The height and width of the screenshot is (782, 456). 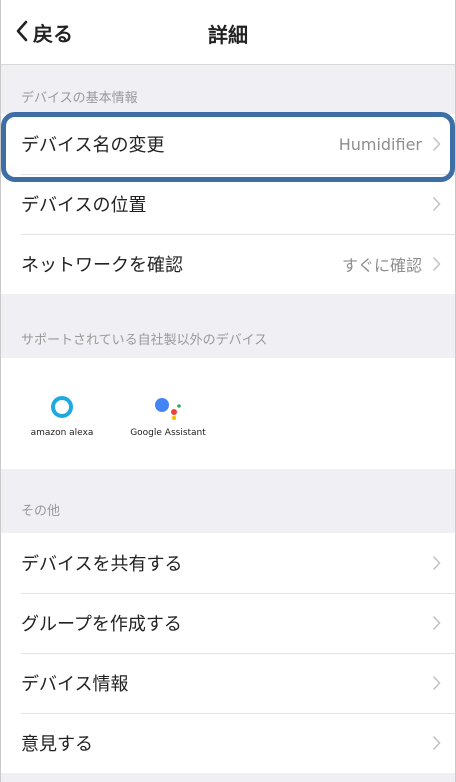 I want to click on device-location-row: デバイスの位置, so click(x=228, y=204).